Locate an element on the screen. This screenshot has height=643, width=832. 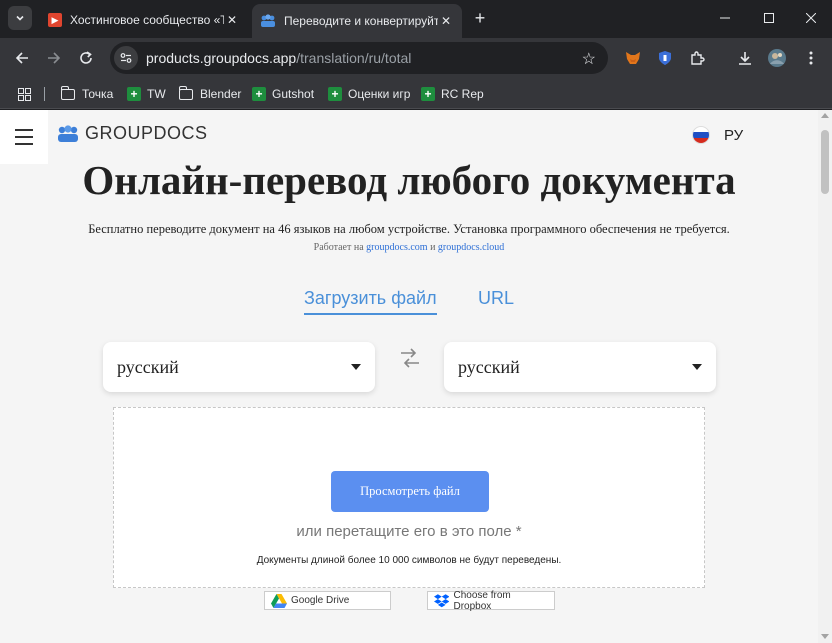
google-drive-button: Google Drive is located at coordinates (327, 600).